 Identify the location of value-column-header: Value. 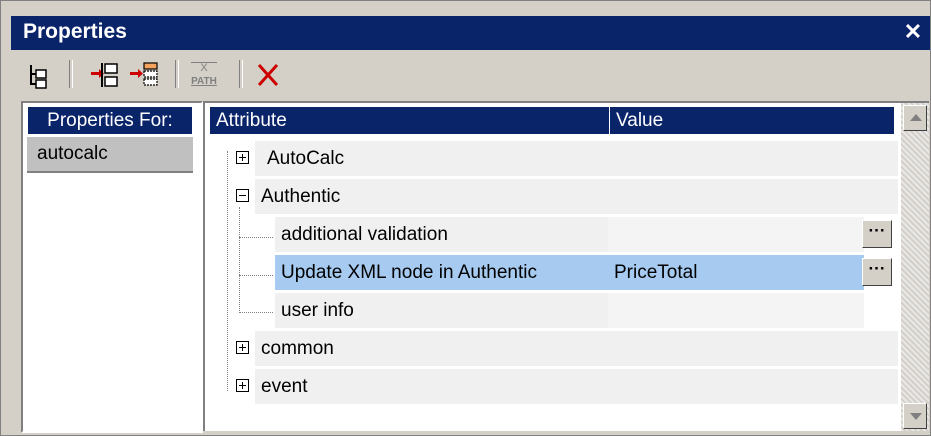
(752, 120).